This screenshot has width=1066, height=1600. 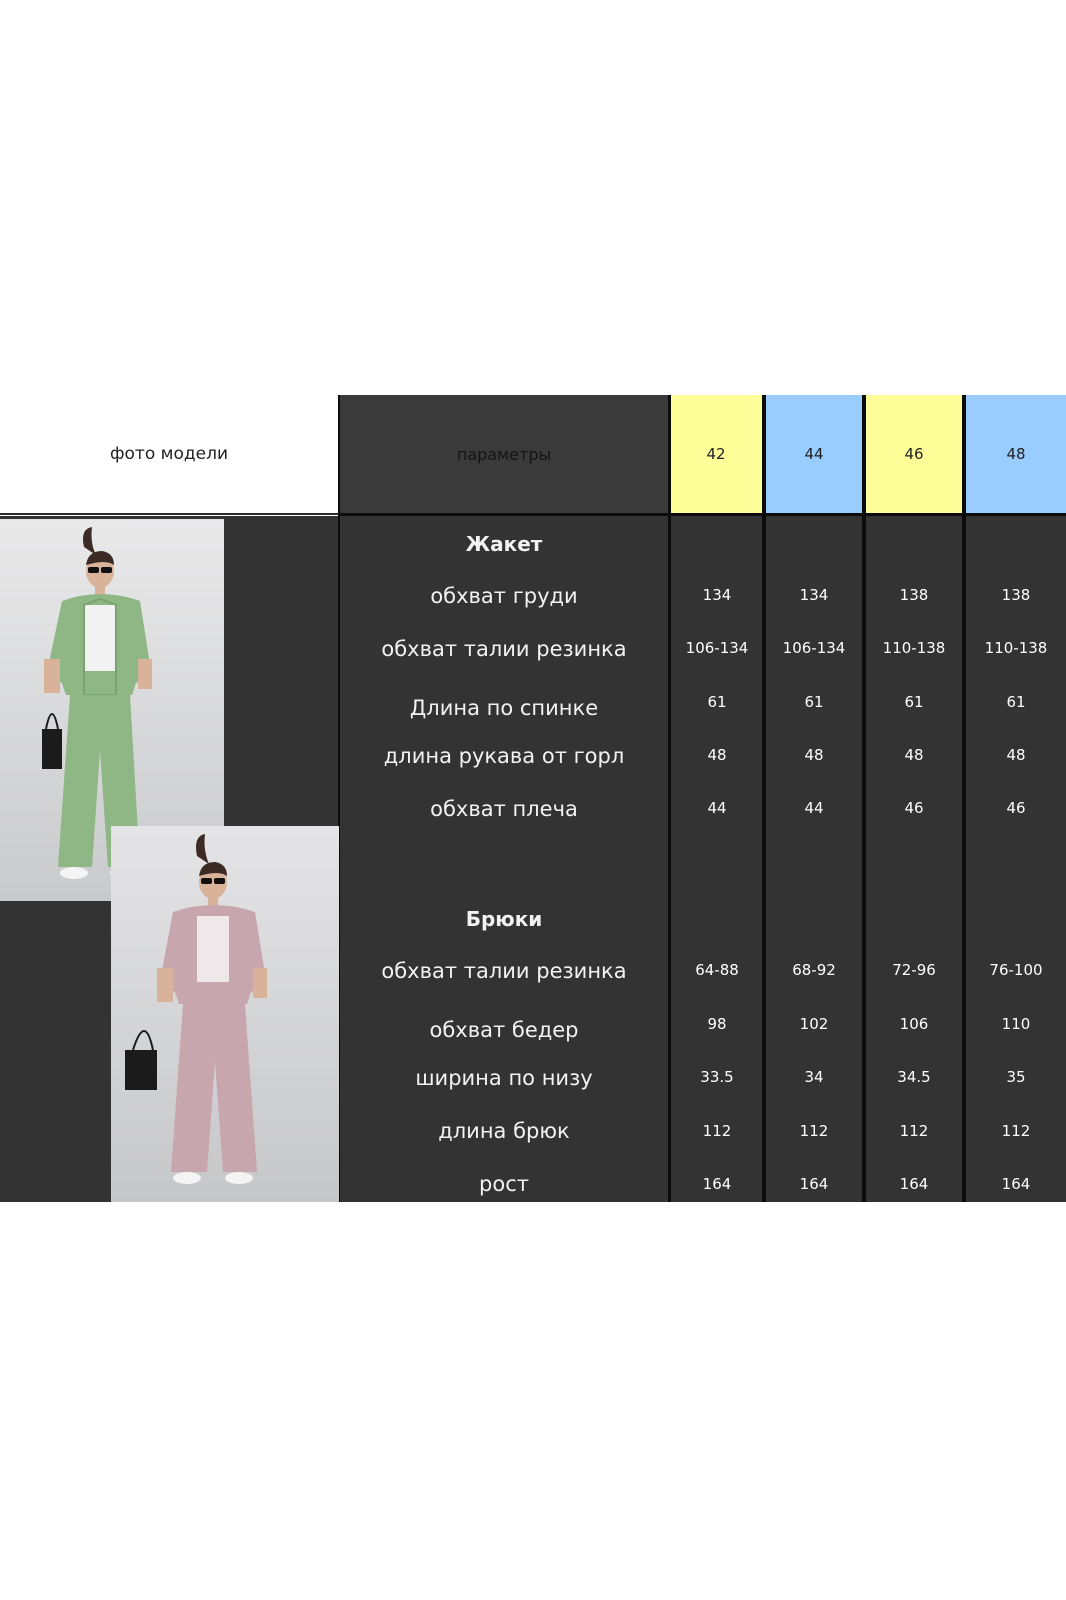 I want to click on param-label: ширина по низу, so click(x=504, y=1078).